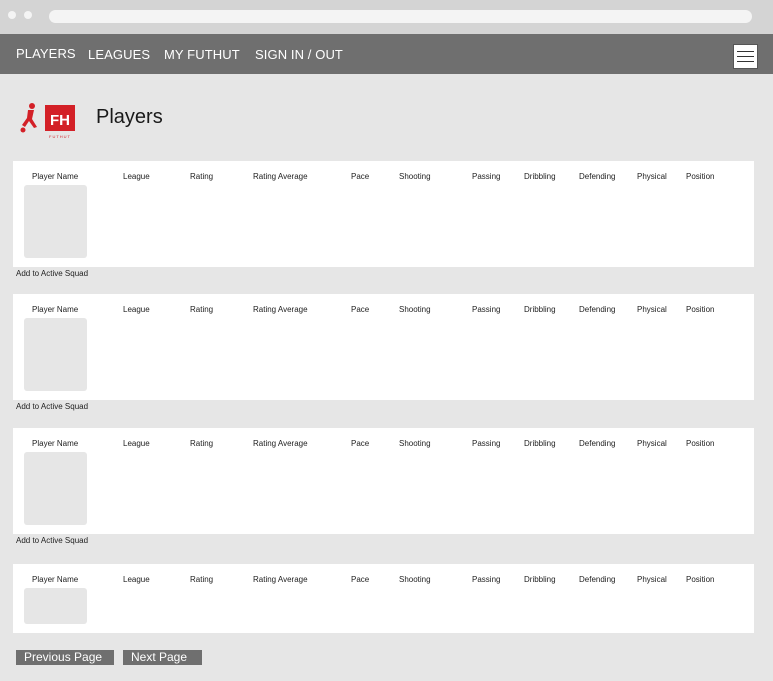 The image size is (773, 681). Describe the element at coordinates (46, 120) in the screenshot. I see `futhut-logo: FH FUTHUT` at that location.